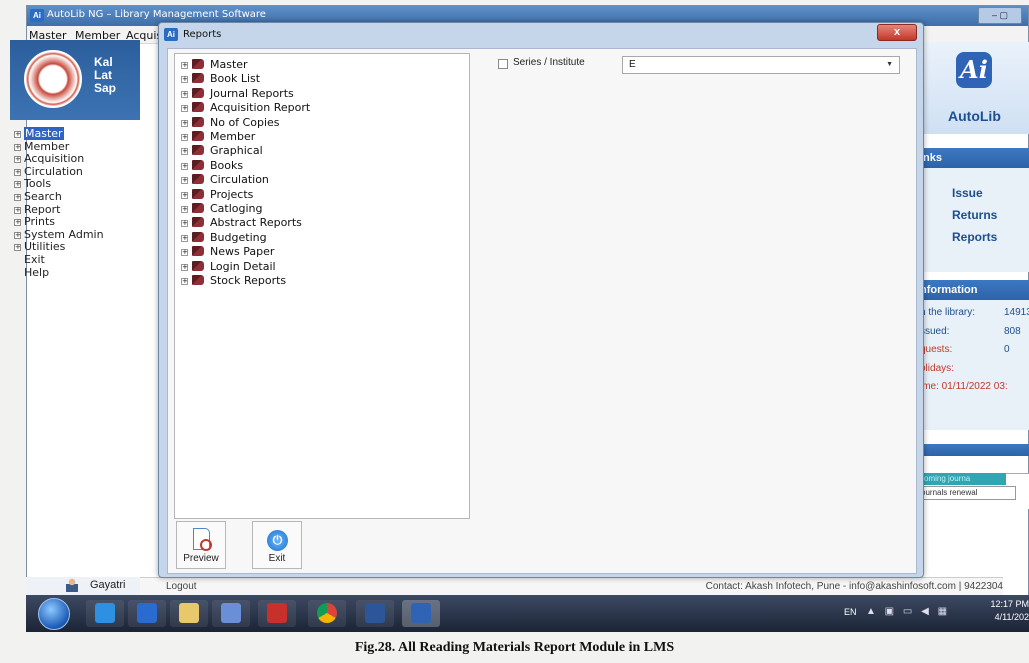  What do you see at coordinates (260, 108) in the screenshot?
I see `report-tree-label: Acquisition Report` at bounding box center [260, 108].